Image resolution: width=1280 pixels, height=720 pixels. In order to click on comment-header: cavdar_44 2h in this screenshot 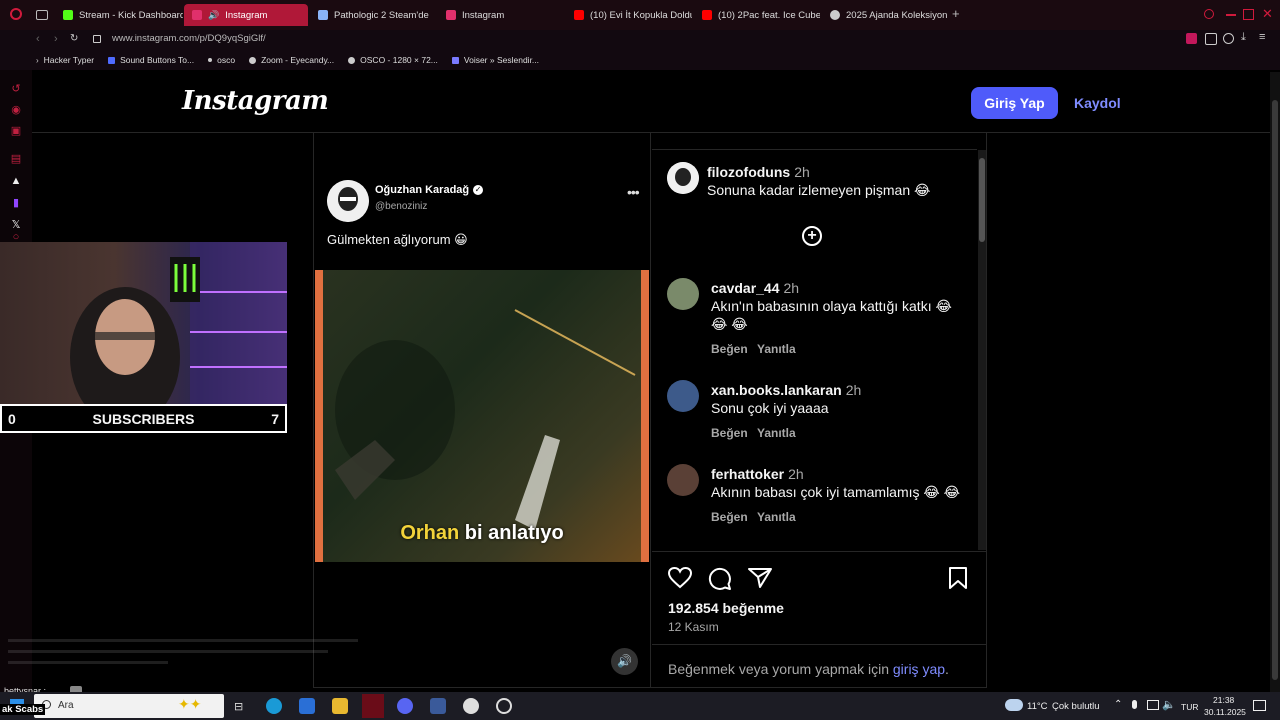, I will do `click(755, 288)`.